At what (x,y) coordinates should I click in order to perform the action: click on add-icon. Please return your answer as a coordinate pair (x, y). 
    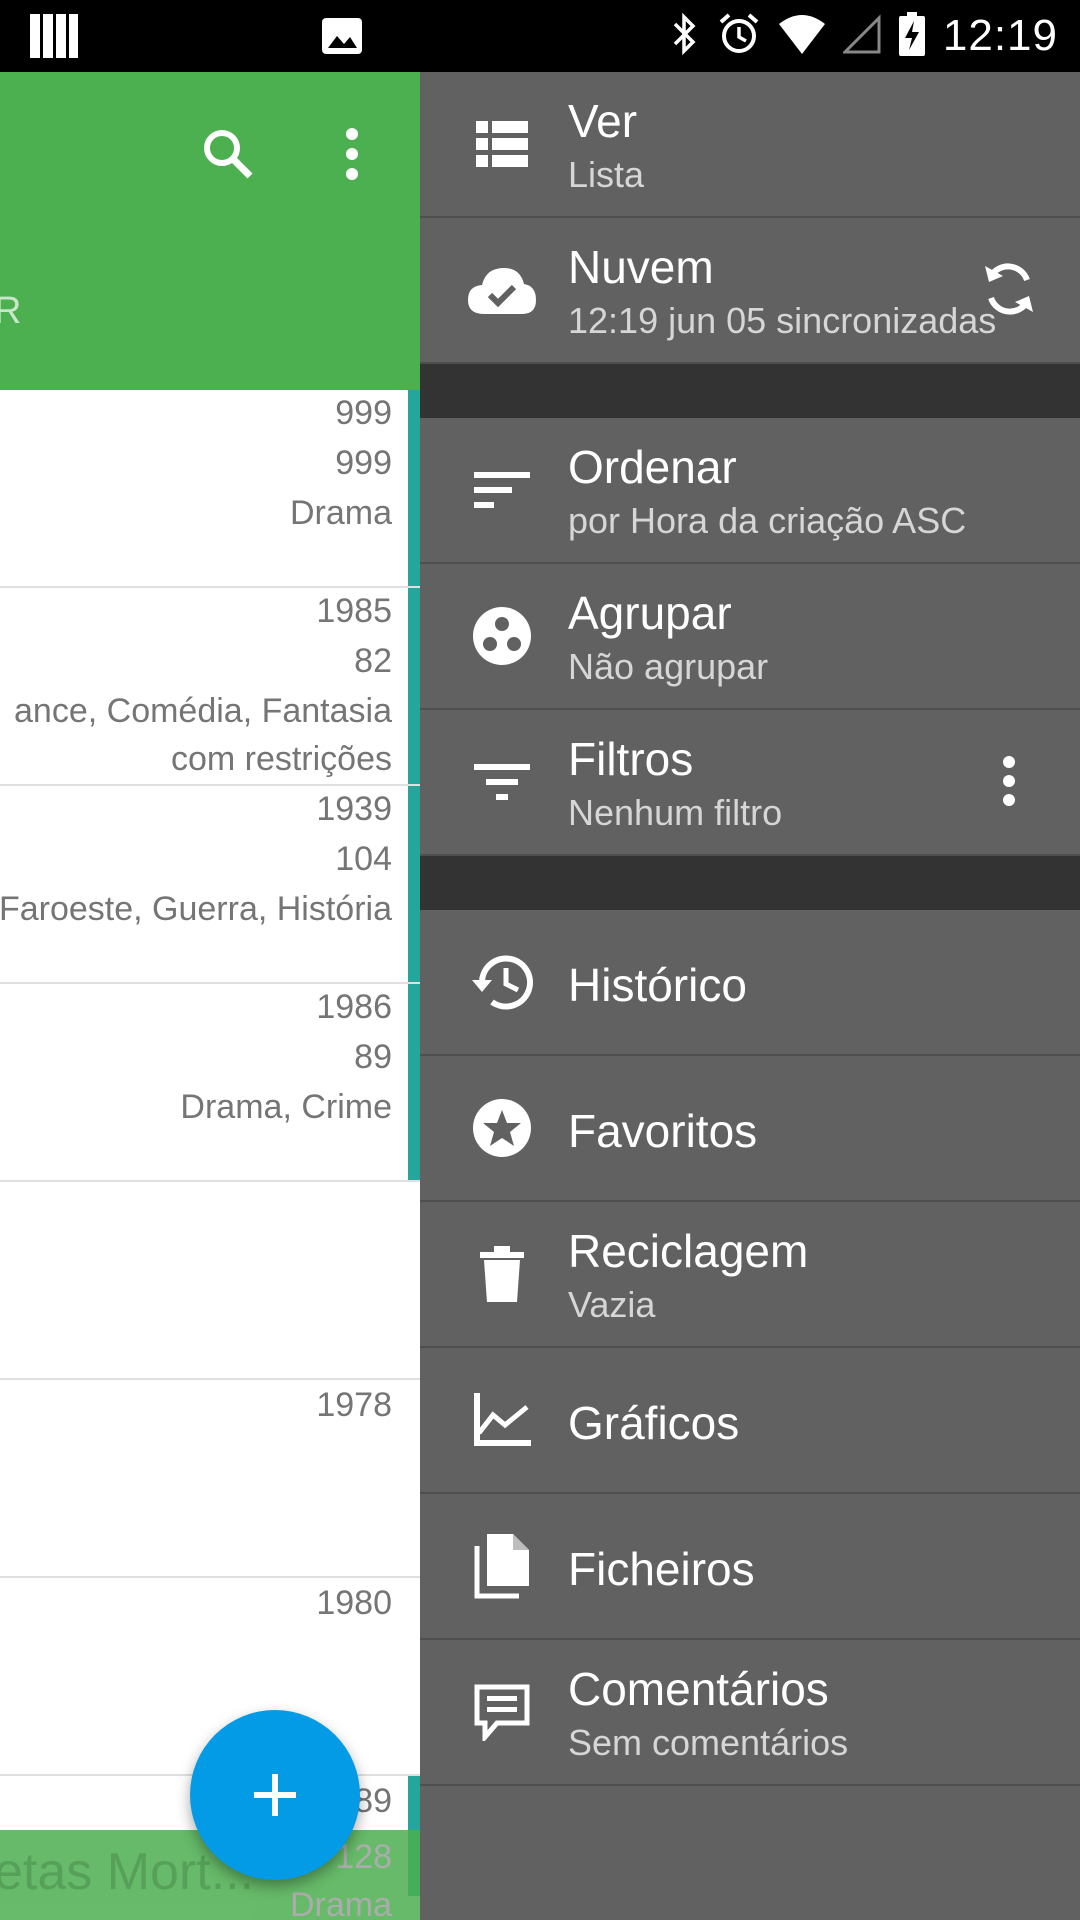
    Looking at the image, I should click on (275, 1795).